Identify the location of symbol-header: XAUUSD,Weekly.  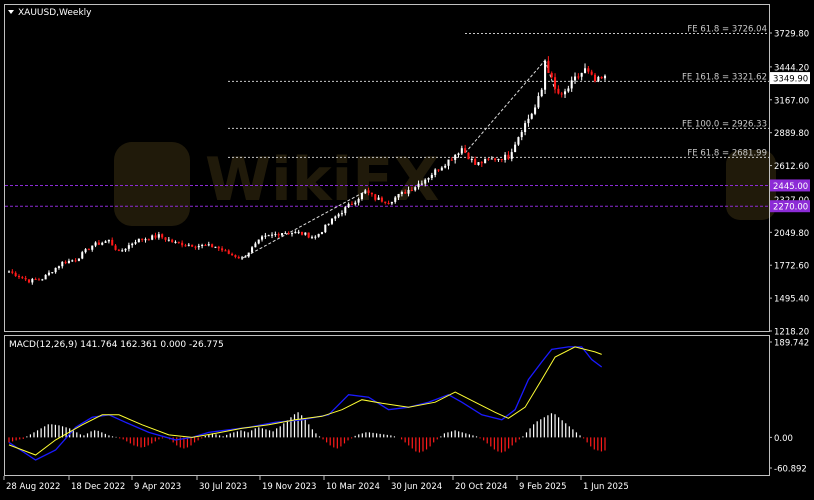
(50, 13).